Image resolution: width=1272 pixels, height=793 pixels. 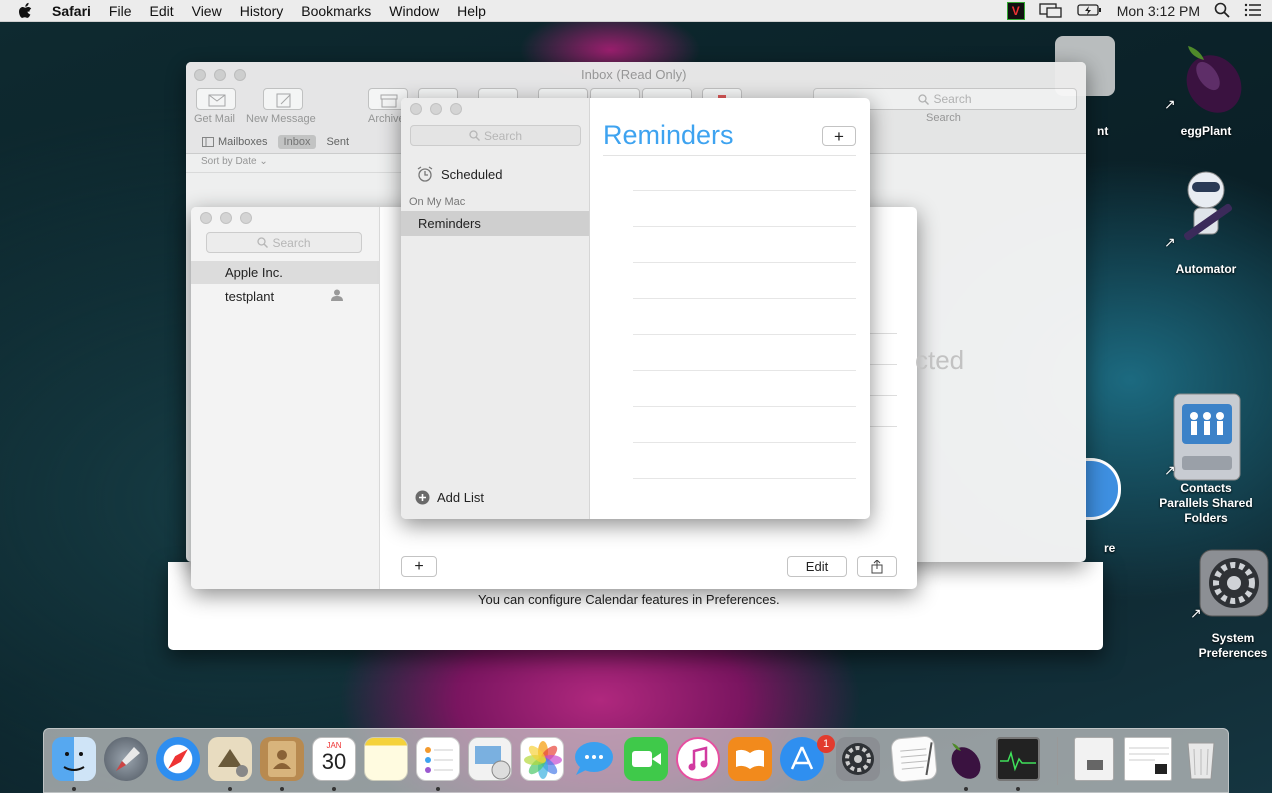 What do you see at coordinates (490, 759) in the screenshot?
I see `photo-booth-icon` at bounding box center [490, 759].